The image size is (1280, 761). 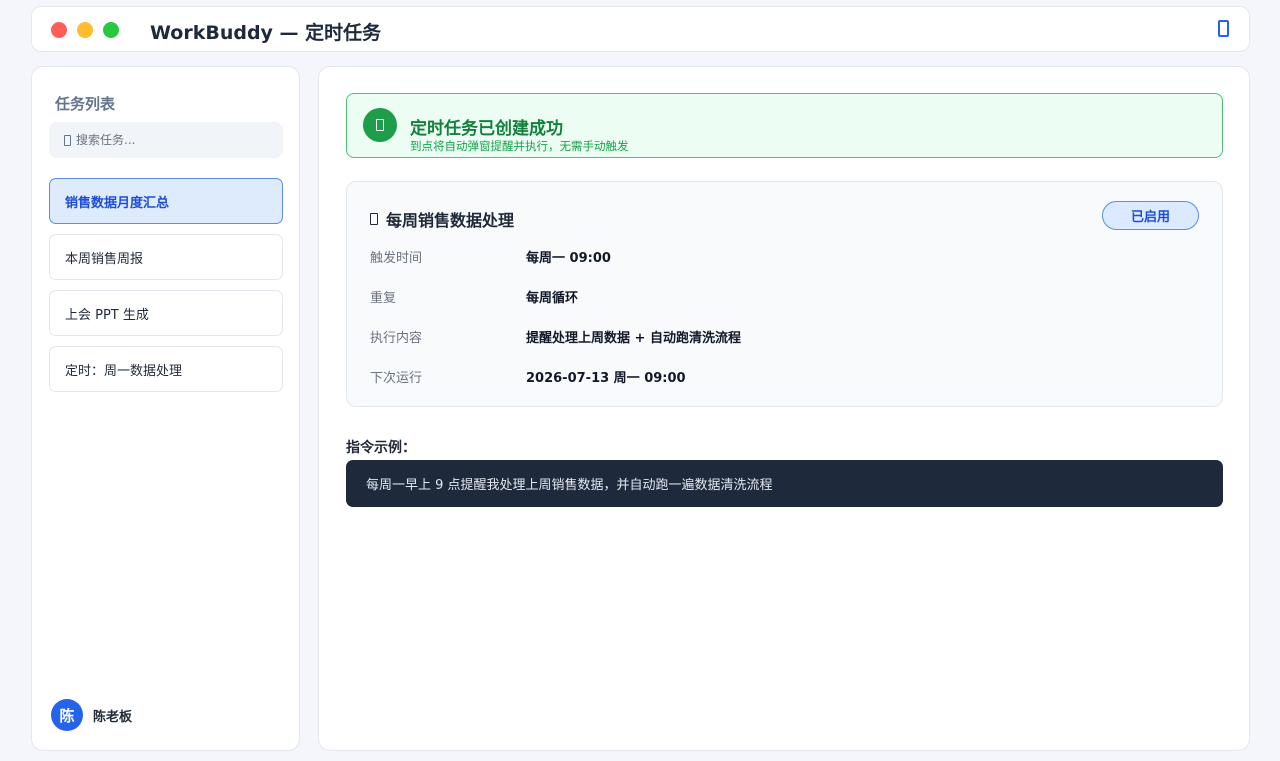 I want to click on success-subtitle: 到点将自动弹窗提醒并执行，无需手动触发, so click(x=519, y=146).